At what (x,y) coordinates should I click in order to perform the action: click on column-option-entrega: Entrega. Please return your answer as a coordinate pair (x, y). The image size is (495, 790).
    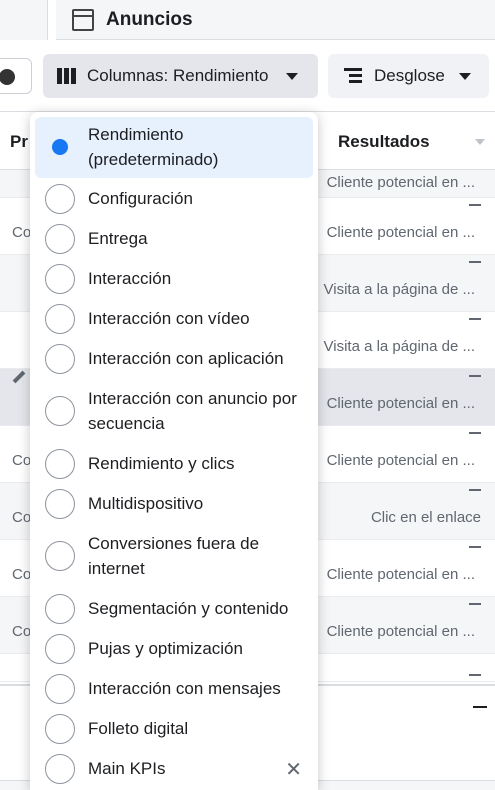
    Looking at the image, I should click on (174, 239).